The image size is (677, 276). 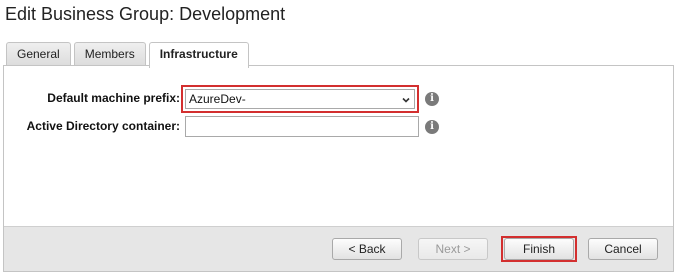 I want to click on next-button: Next >, so click(x=453, y=249).